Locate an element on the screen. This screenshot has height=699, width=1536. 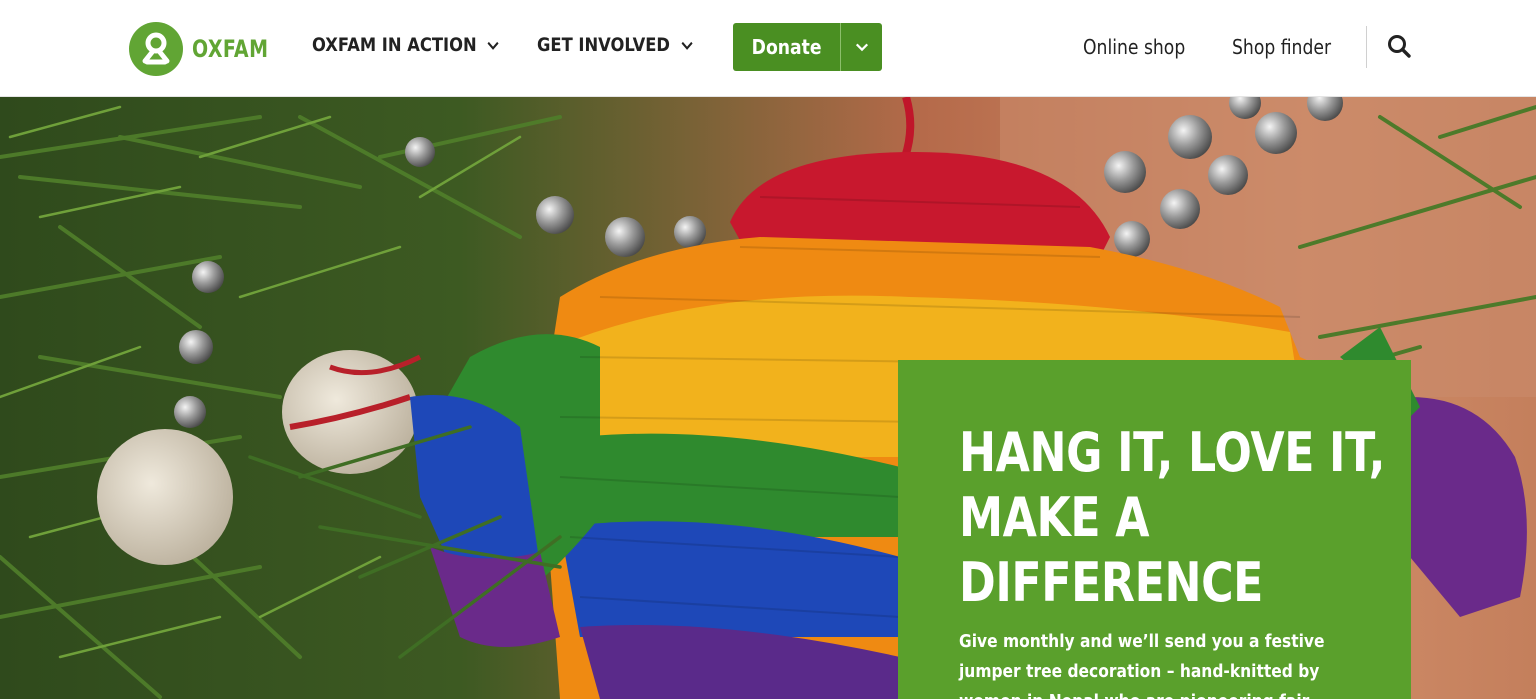
nav-oxfam-in-action: OXFAM IN ACTION is located at coordinates (406, 45).